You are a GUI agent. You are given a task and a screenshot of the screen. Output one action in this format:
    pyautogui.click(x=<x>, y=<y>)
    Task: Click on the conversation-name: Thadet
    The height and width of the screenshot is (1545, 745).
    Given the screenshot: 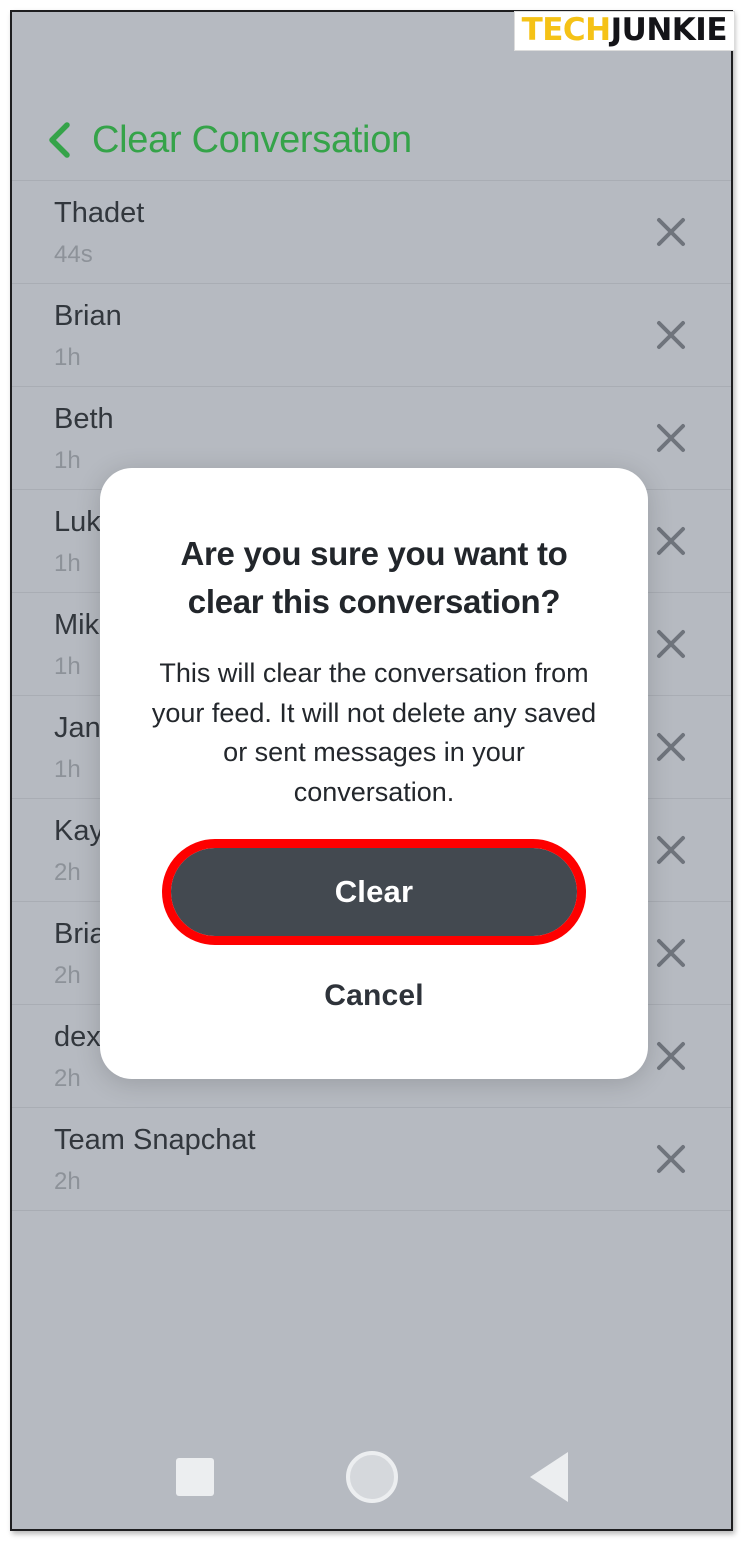 What is the action you would take?
    pyautogui.click(x=99, y=213)
    